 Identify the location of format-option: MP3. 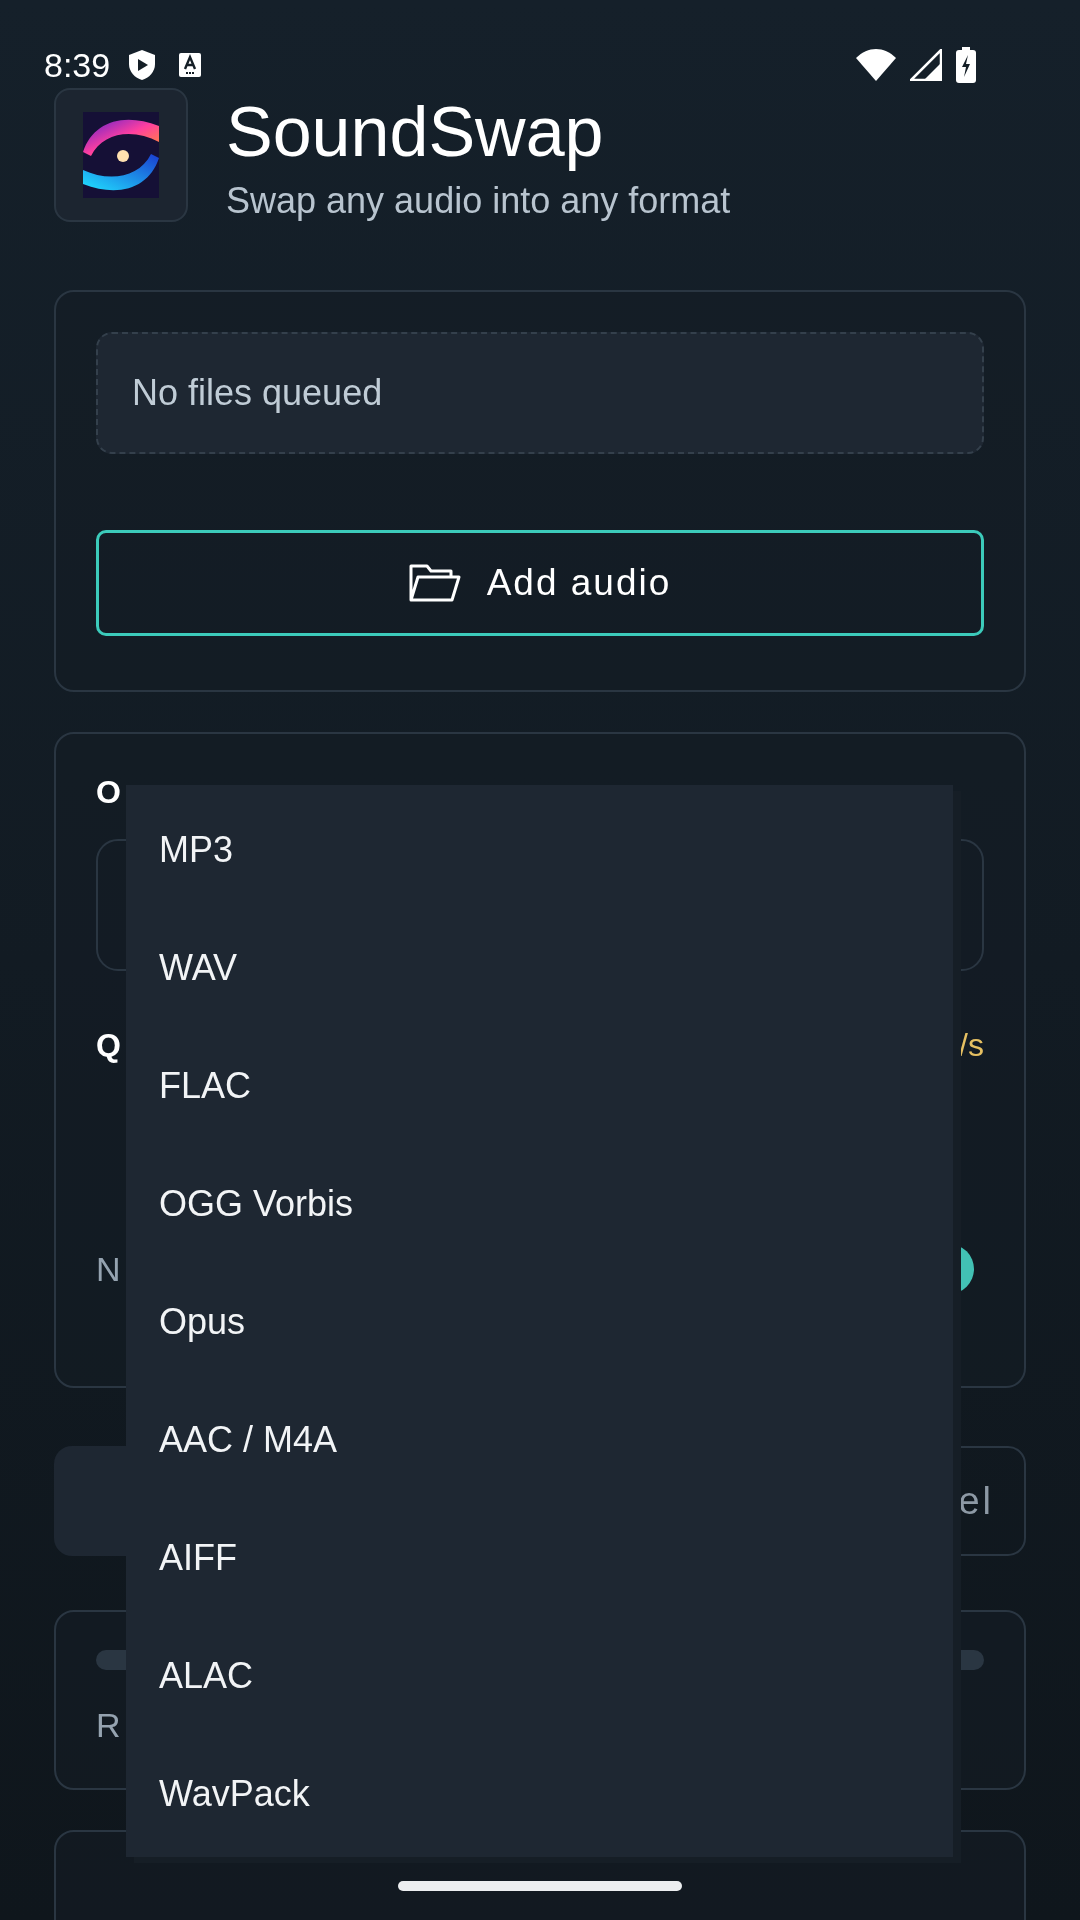
(539, 850).